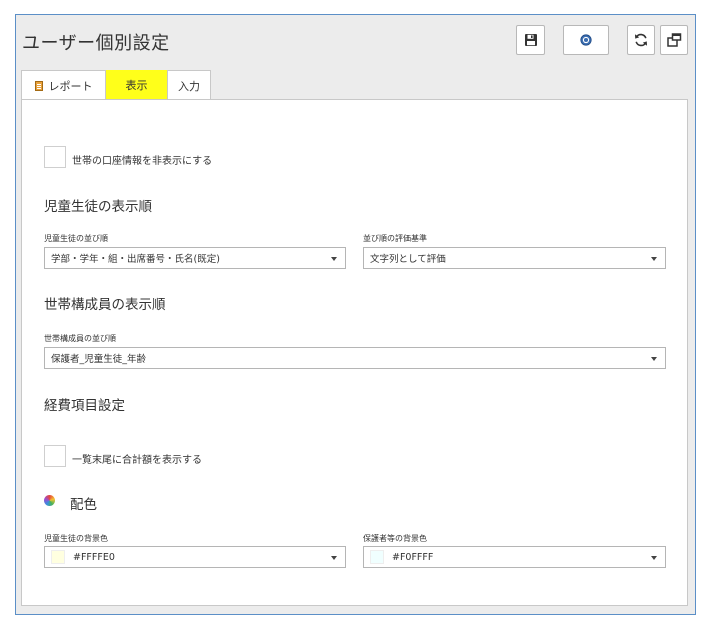 The height and width of the screenshot is (630, 711). I want to click on member-sort-select: 保護者_児童生徒_年齢, so click(355, 358).